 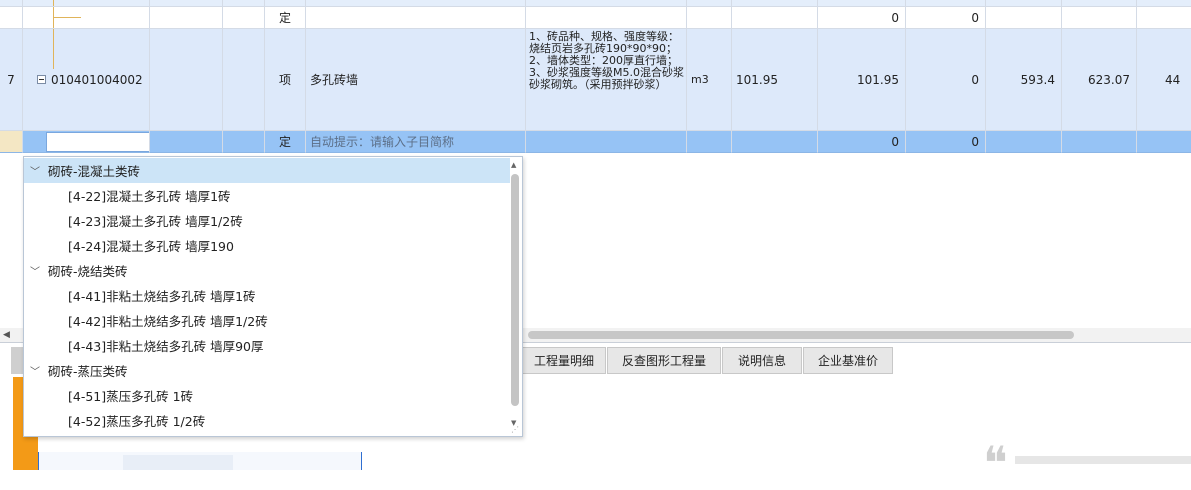 I want to click on dropdown-item-label: [4-52]蒸压多孔砖 1/2砖, so click(x=137, y=421).